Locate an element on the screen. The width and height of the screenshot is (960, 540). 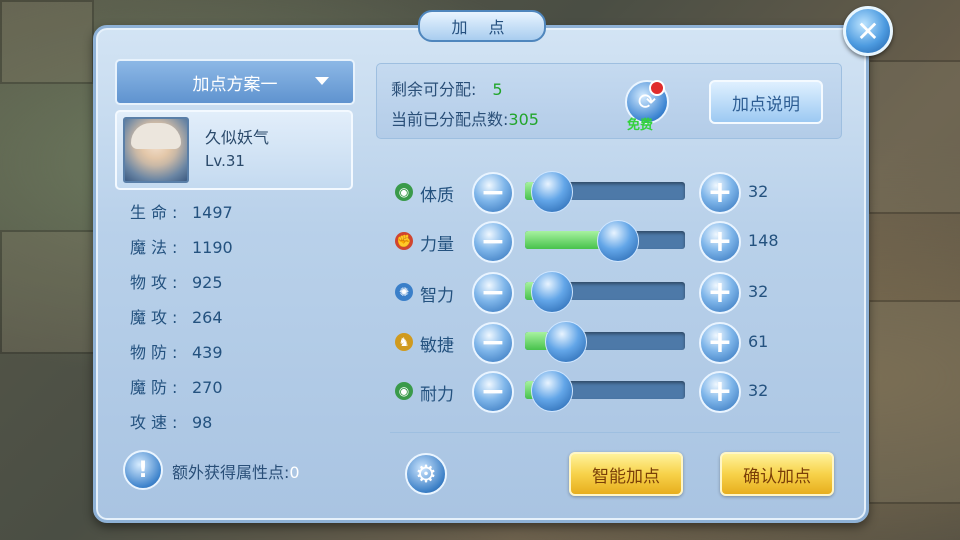
endurance-icon: ◉ is located at coordinates (404, 391).